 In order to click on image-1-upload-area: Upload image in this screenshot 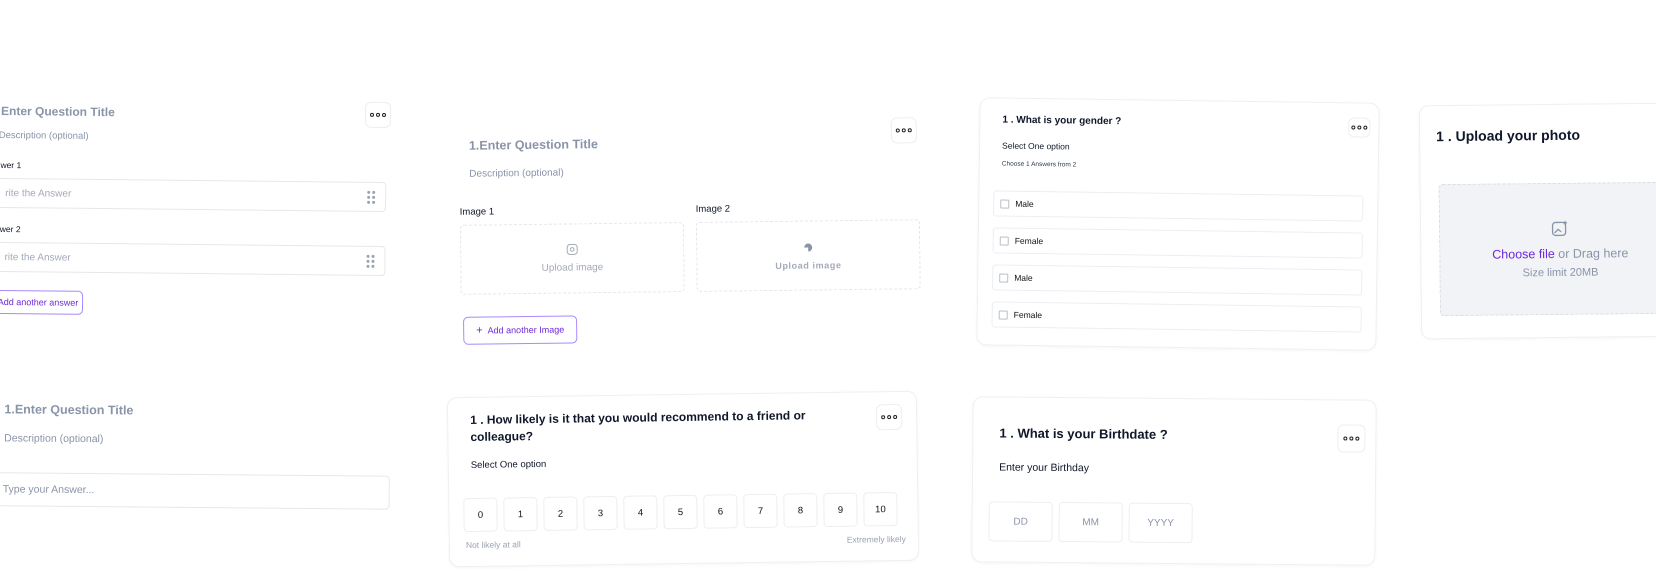, I will do `click(572, 258)`.